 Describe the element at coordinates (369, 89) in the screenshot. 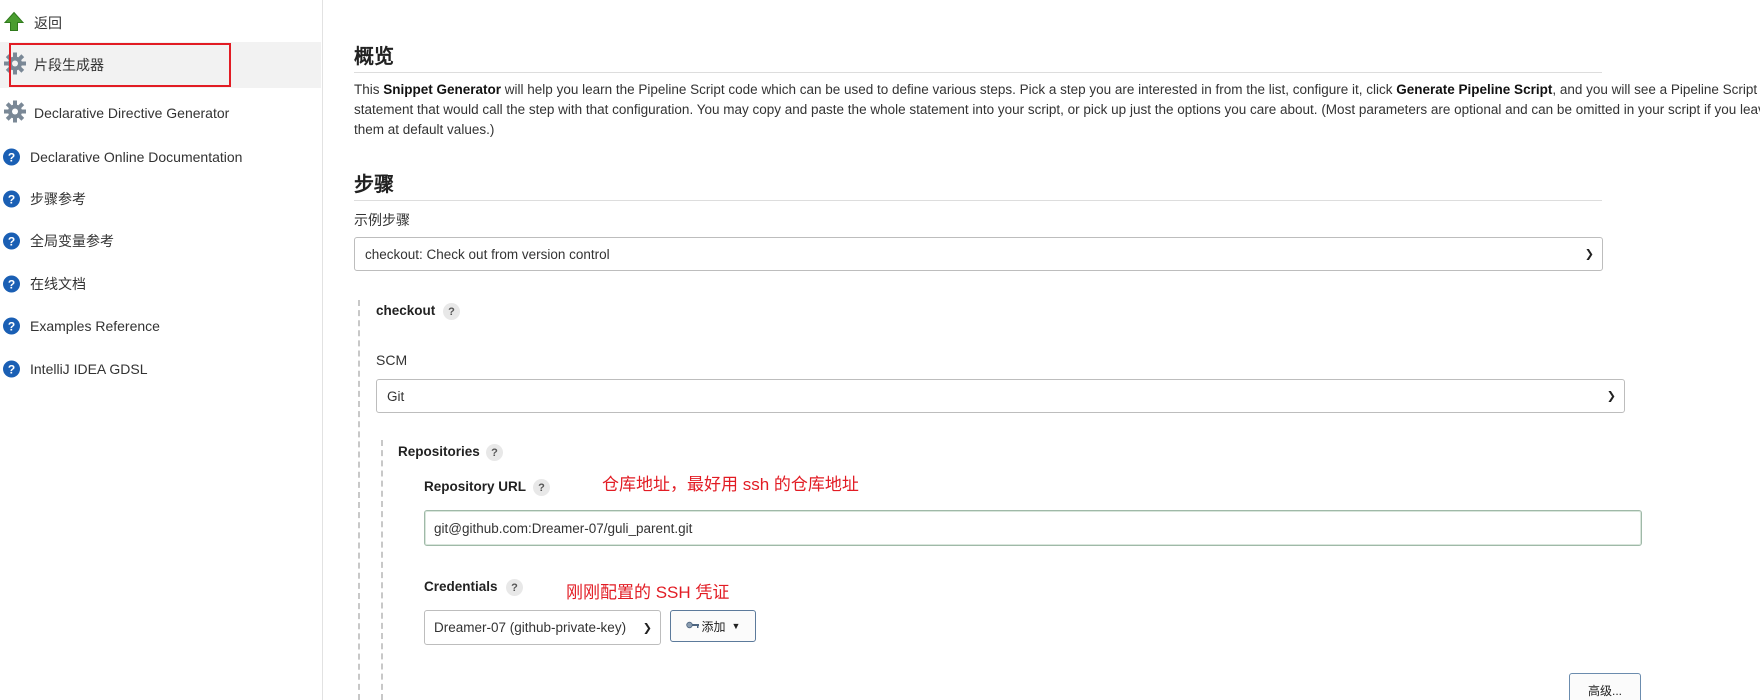

I see `overview-text: This` at that location.